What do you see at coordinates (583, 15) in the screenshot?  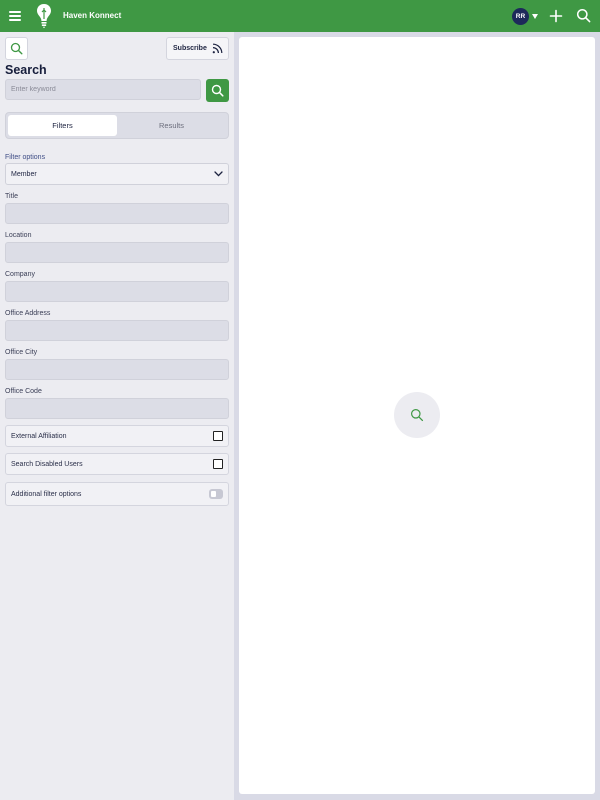 I see `top-search-button` at bounding box center [583, 15].